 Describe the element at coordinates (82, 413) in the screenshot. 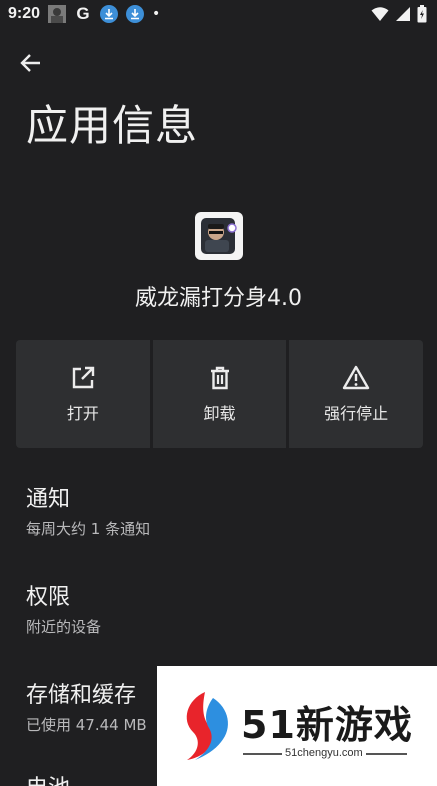

I see `open-button-label: 打开` at that location.